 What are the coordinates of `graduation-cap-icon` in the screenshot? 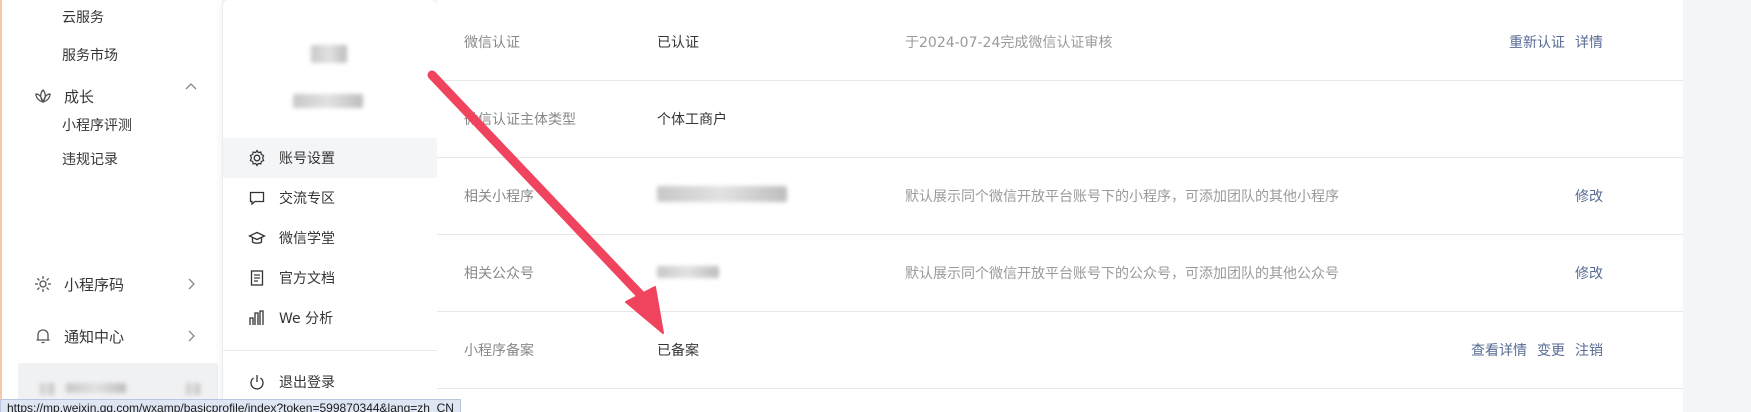 It's located at (257, 238).